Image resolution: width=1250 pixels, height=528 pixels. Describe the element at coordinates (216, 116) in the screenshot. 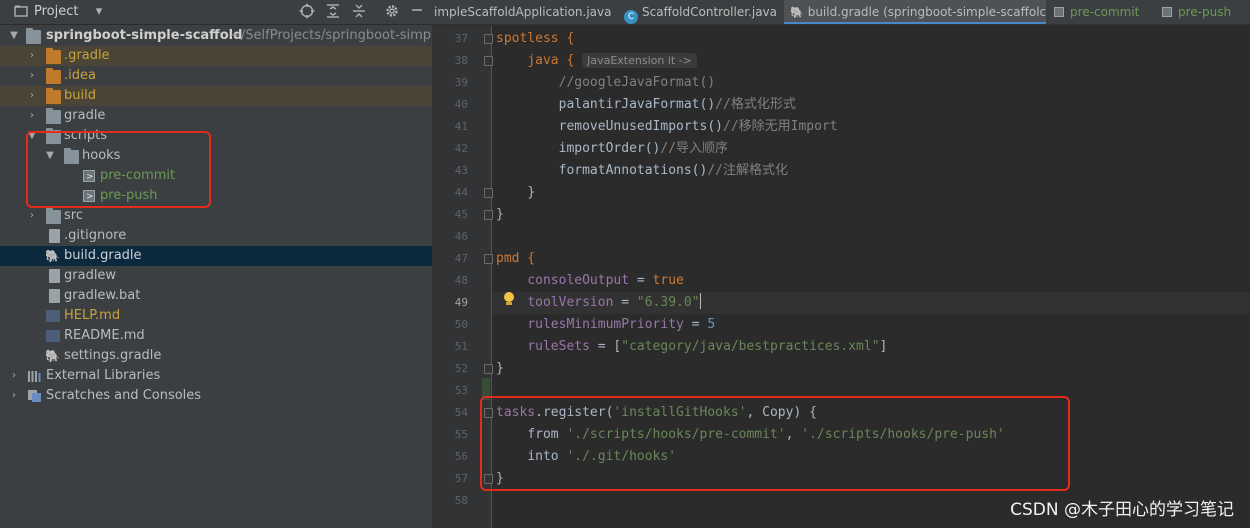

I see `tree-item-gradle: › gradle` at that location.